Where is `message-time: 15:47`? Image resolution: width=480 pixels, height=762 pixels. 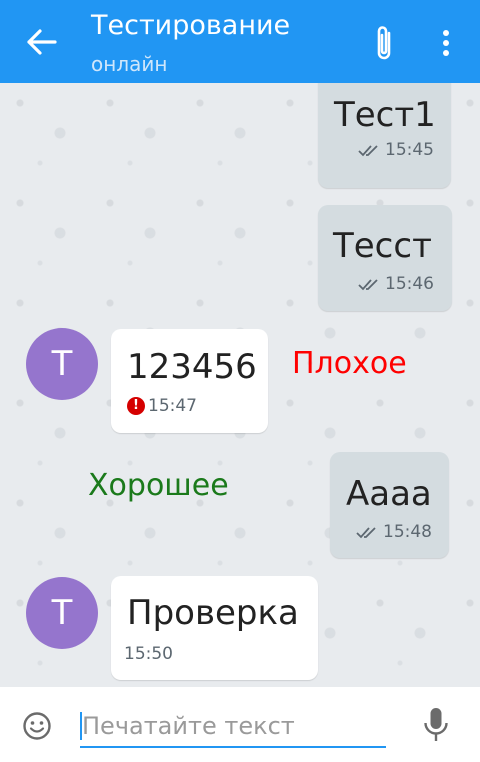 message-time: 15:47 is located at coordinates (172, 406).